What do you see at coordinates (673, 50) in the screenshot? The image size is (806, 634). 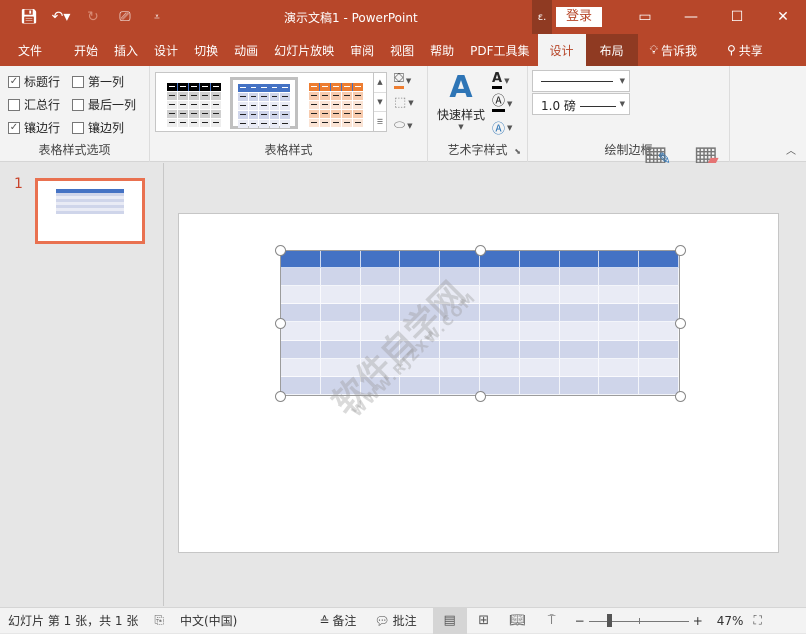 I see `tell-me-search: 💡︎ 告诉我` at bounding box center [673, 50].